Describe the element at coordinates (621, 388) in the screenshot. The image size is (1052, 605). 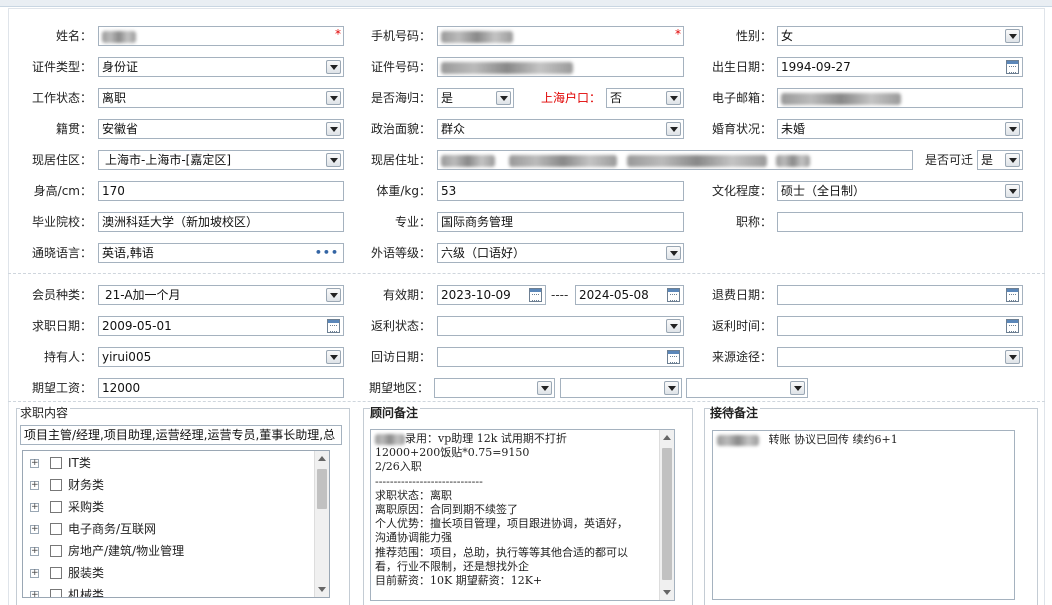
I see `area-city-select` at that location.